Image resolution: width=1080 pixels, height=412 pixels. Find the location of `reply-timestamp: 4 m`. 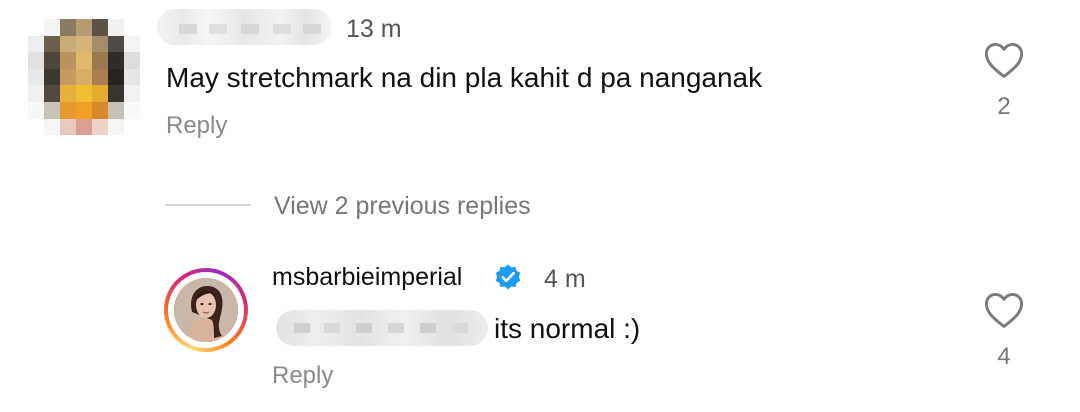

reply-timestamp: 4 m is located at coordinates (565, 279).